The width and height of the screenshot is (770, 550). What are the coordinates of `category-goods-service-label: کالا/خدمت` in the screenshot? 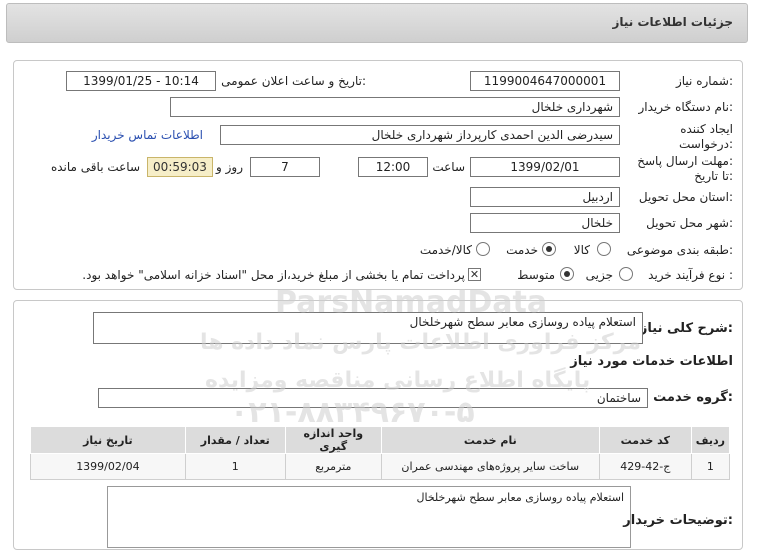 It's located at (445, 250).